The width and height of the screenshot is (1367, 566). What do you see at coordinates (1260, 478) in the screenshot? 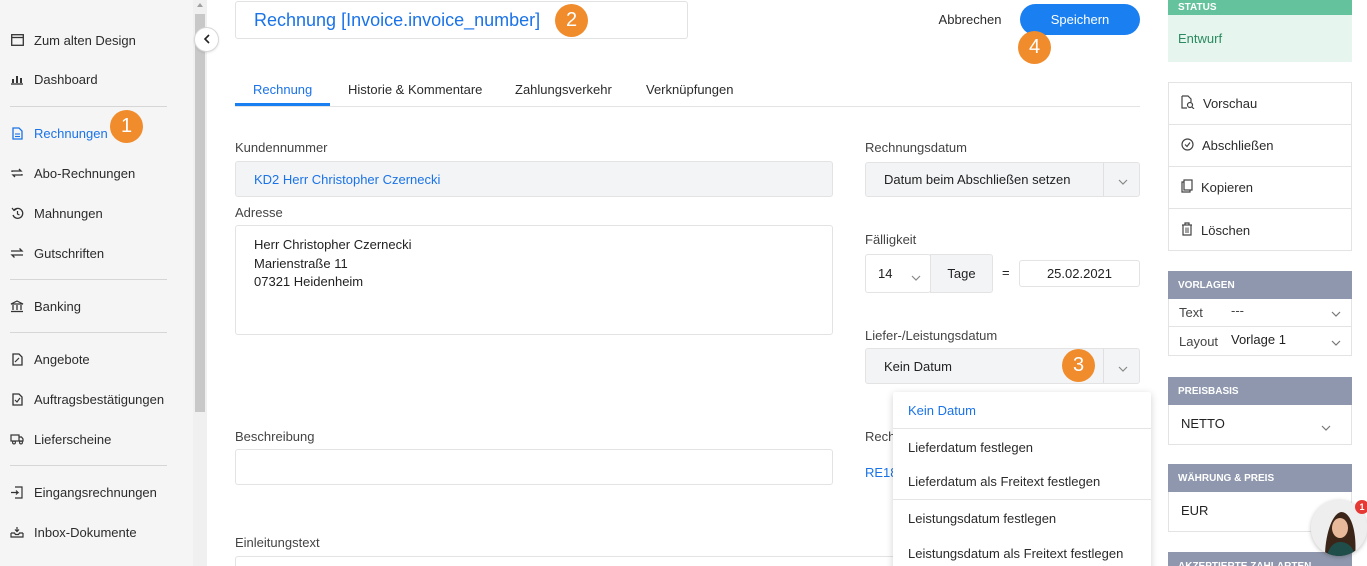
I see `currency-heading: WÄHRUNG & PREIS` at bounding box center [1260, 478].